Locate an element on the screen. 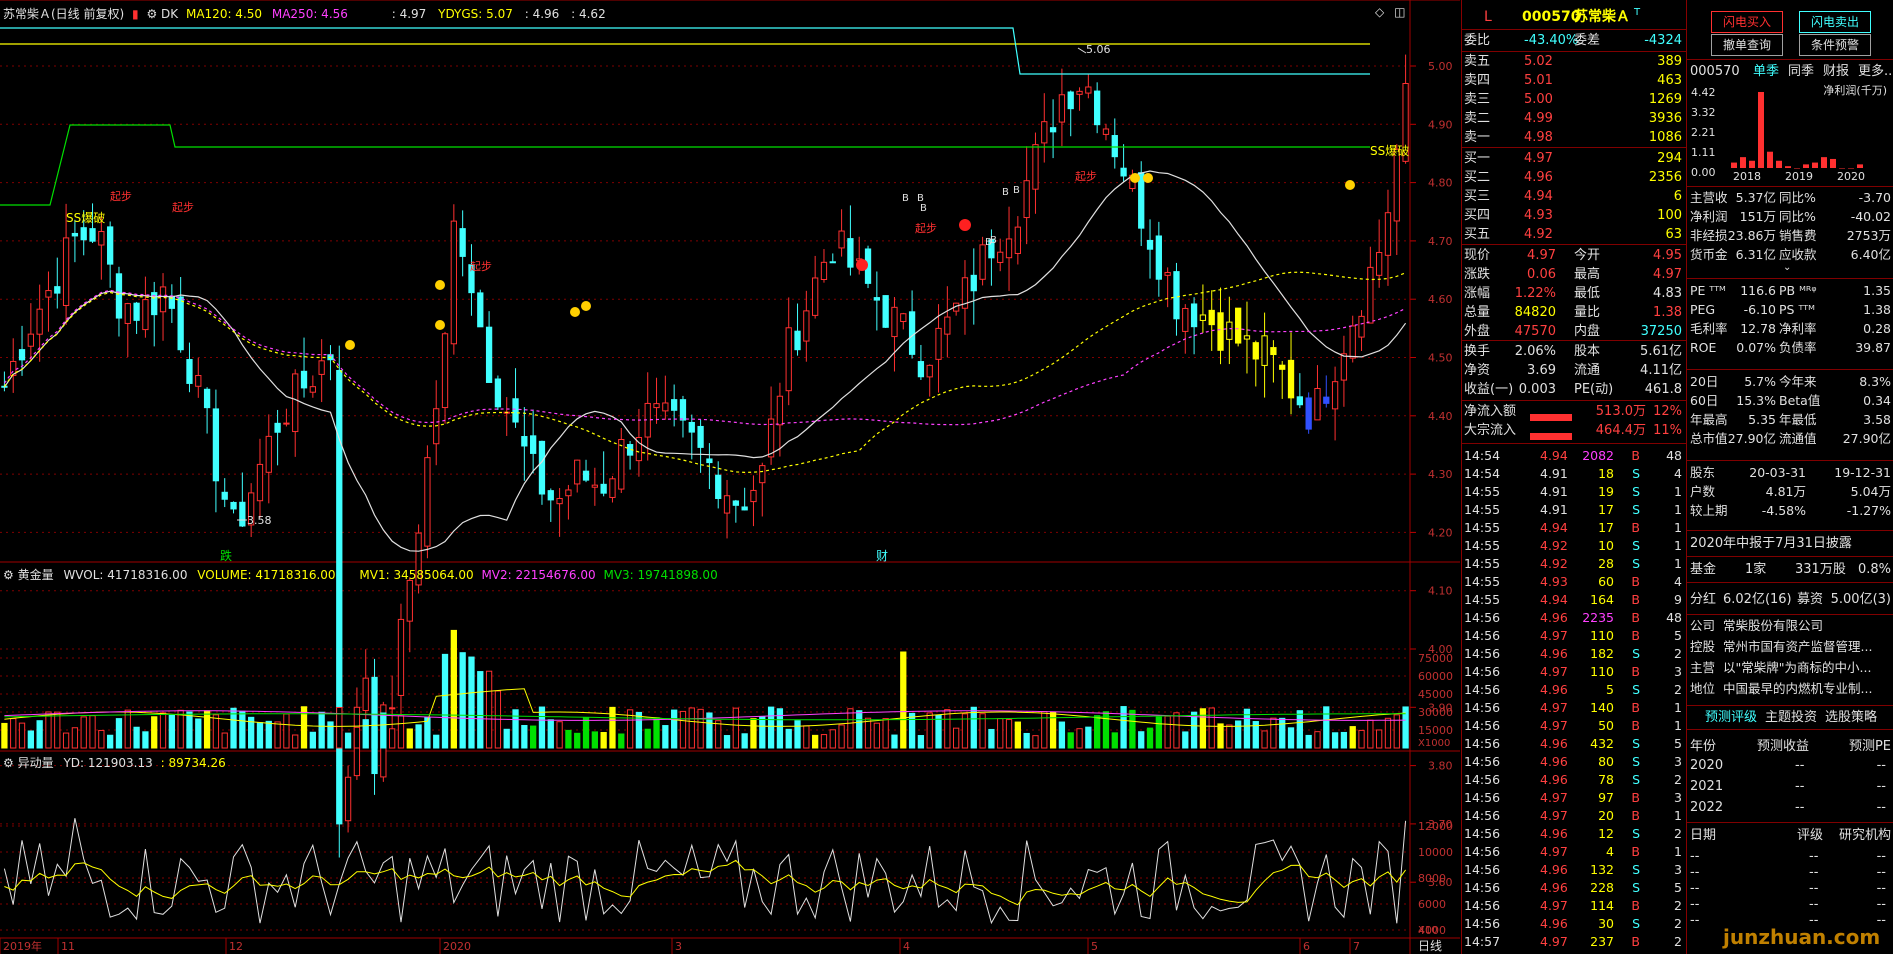 This screenshot has height=954, width=1893. volume-axis-label: 45000 is located at coordinates (1435, 694).